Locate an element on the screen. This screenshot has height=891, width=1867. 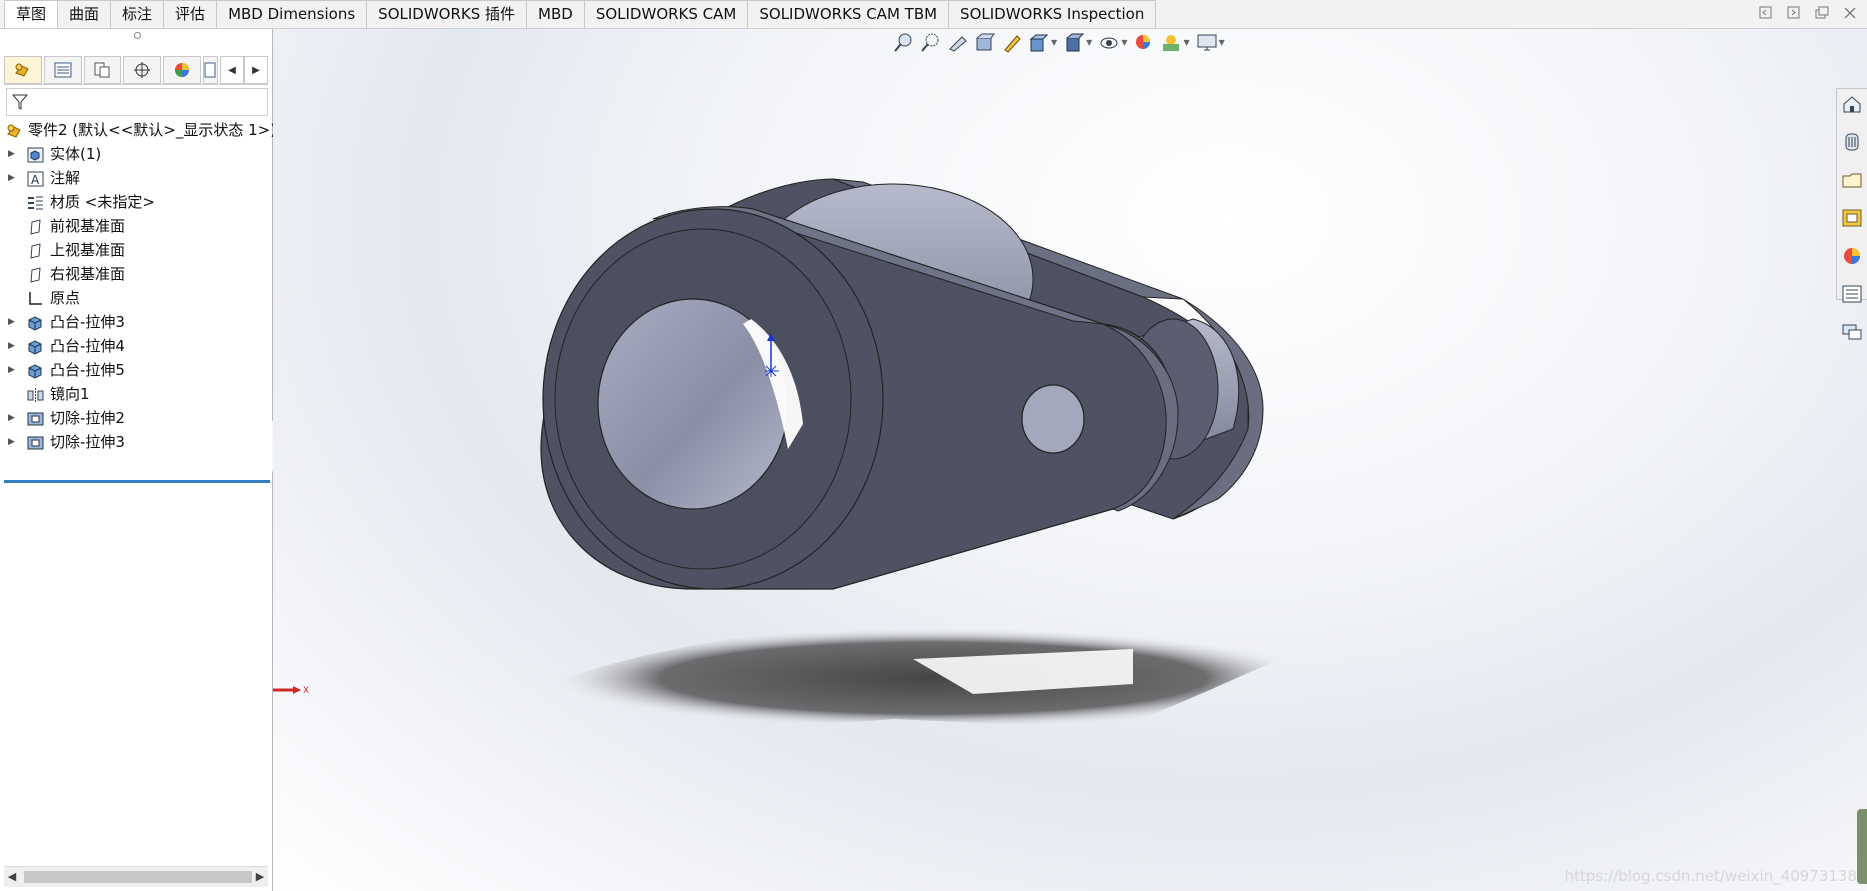
tab-9: SOLIDWORKS Inspection is located at coordinates (1052, 14).